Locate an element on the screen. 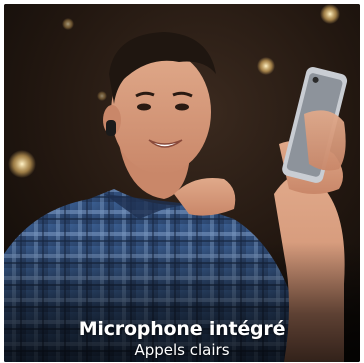 The image size is (364, 363). banner-caption: Microphone intégré Appels clairs is located at coordinates (182, 339).